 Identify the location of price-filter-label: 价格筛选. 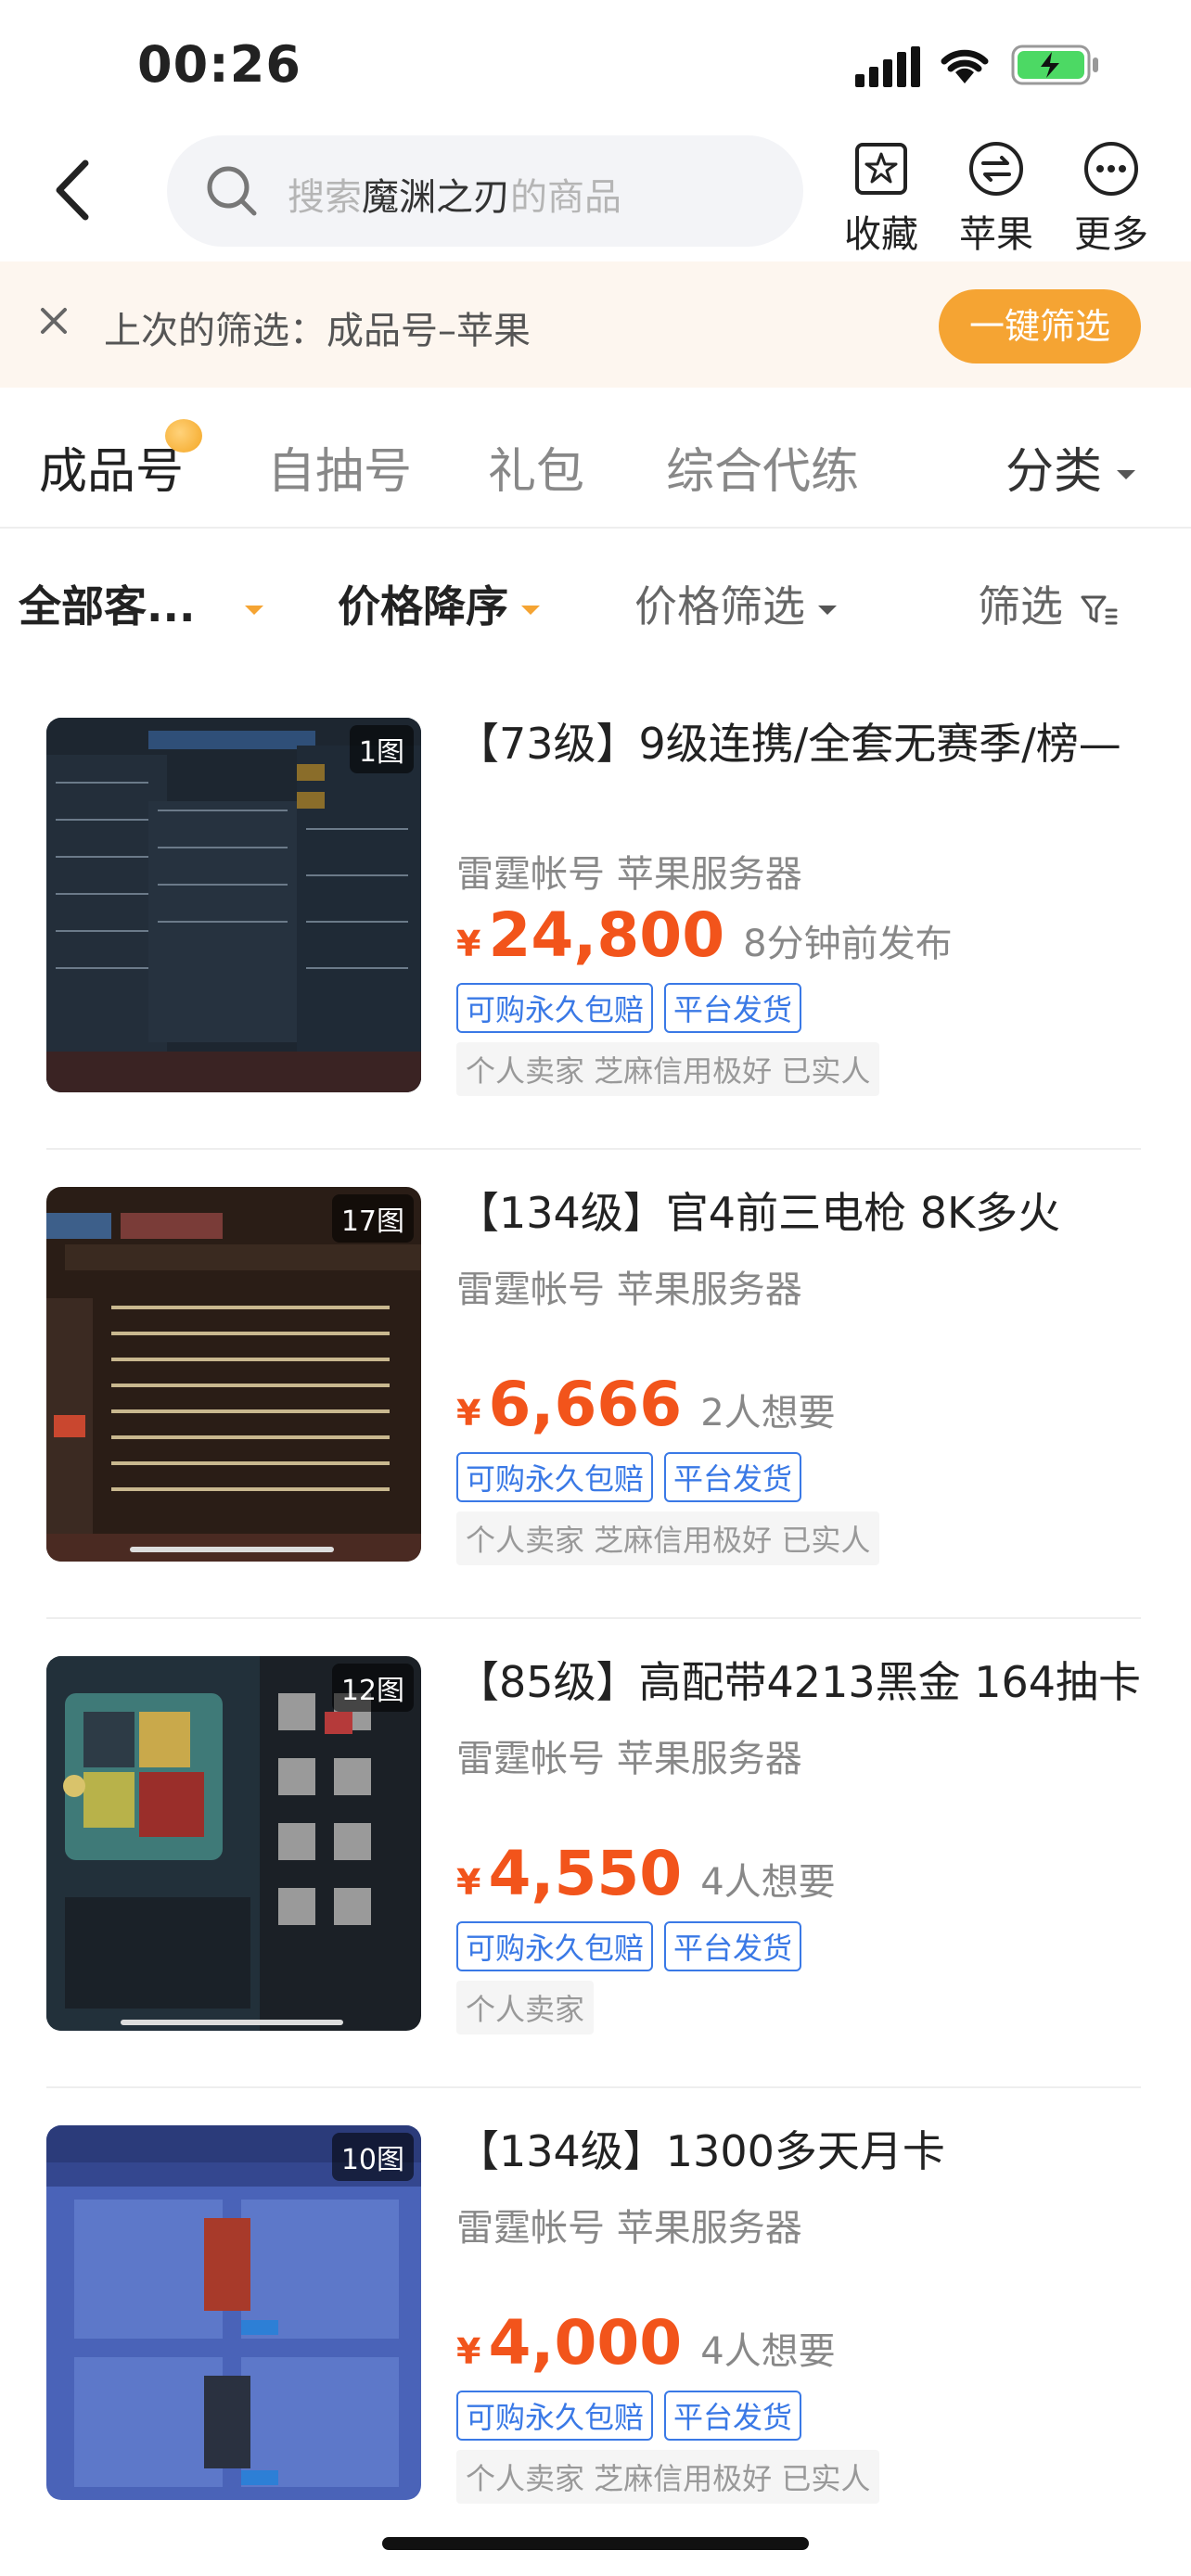
(719, 606).